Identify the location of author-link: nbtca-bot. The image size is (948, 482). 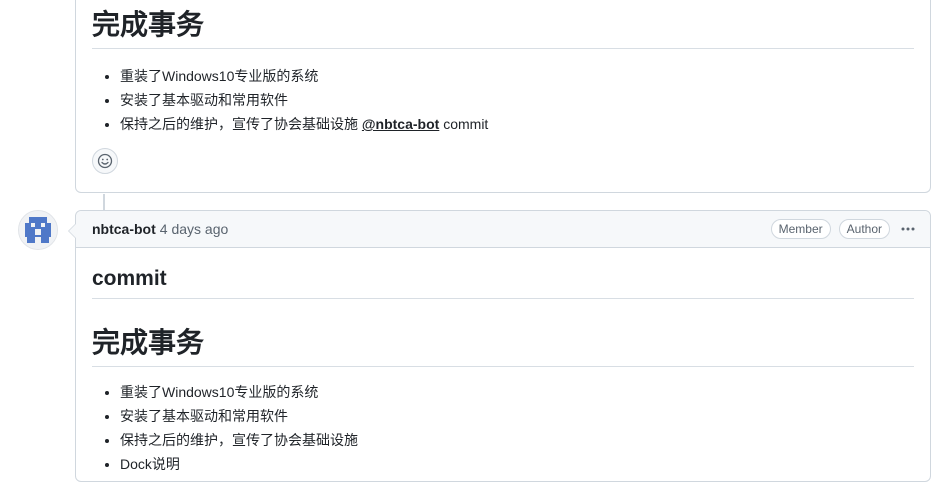
(124, 229).